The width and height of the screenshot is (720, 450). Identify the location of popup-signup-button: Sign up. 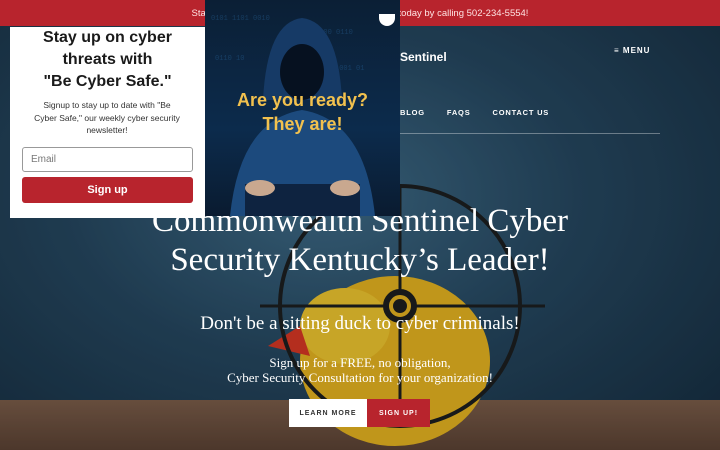
(107, 190).